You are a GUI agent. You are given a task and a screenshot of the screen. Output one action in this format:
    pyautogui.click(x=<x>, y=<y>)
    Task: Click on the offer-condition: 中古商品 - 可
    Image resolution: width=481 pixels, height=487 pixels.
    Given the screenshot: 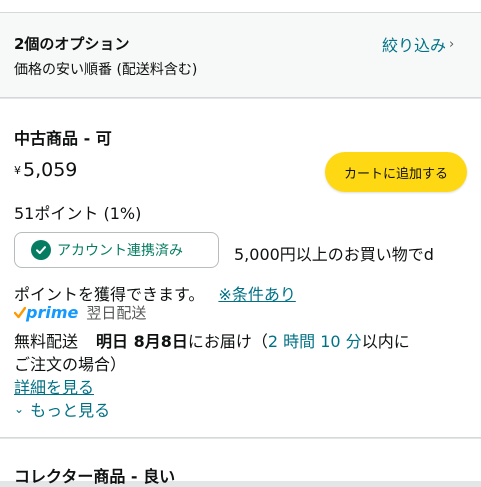 What is the action you would take?
    pyautogui.click(x=63, y=138)
    